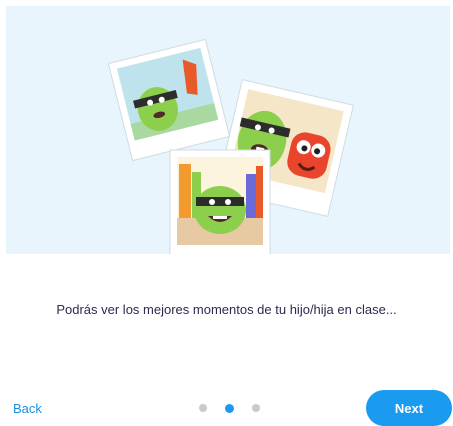 The height and width of the screenshot is (426, 453). Describe the element at coordinates (409, 408) in the screenshot. I see `next-button: Next` at that location.